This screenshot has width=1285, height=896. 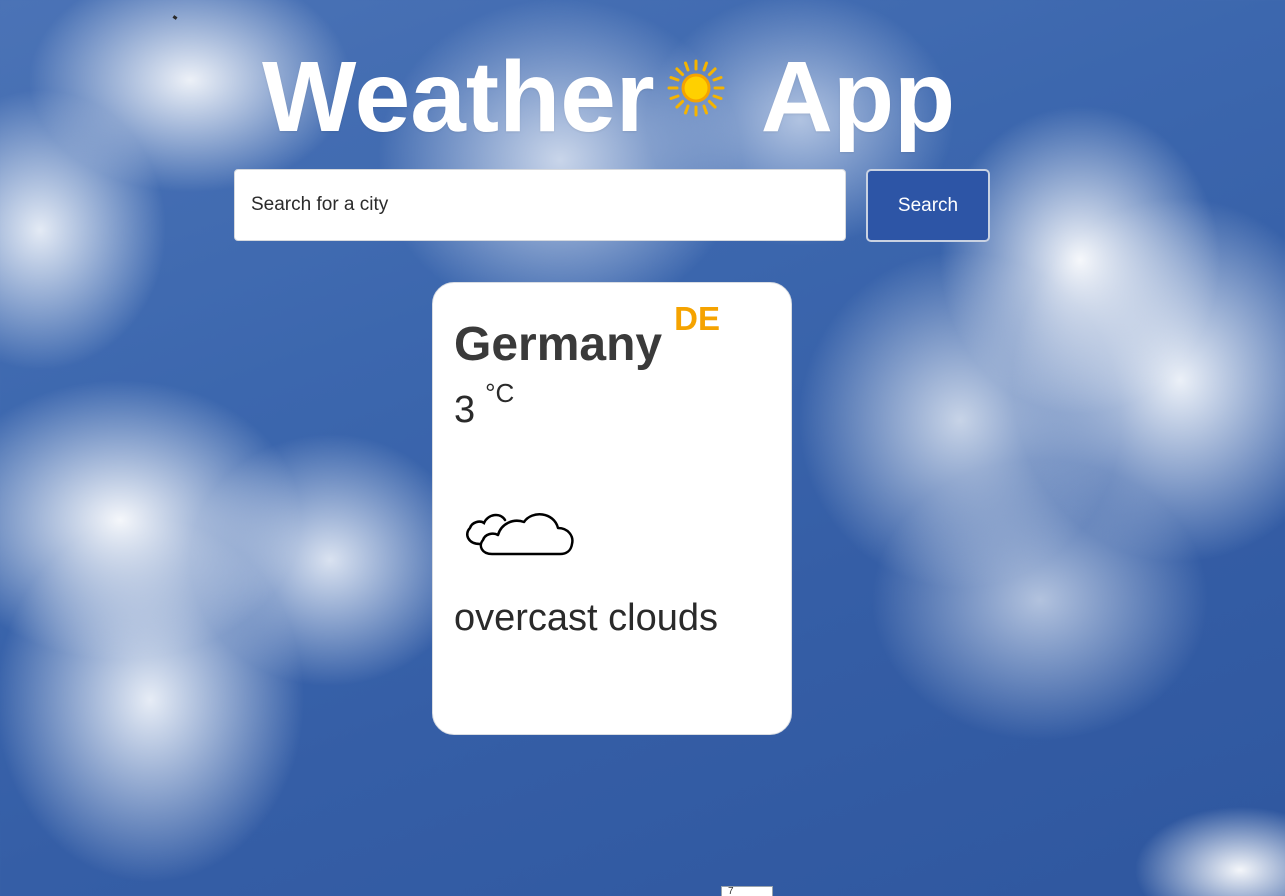 I want to click on city-heading: Germany DE, so click(x=587, y=336).